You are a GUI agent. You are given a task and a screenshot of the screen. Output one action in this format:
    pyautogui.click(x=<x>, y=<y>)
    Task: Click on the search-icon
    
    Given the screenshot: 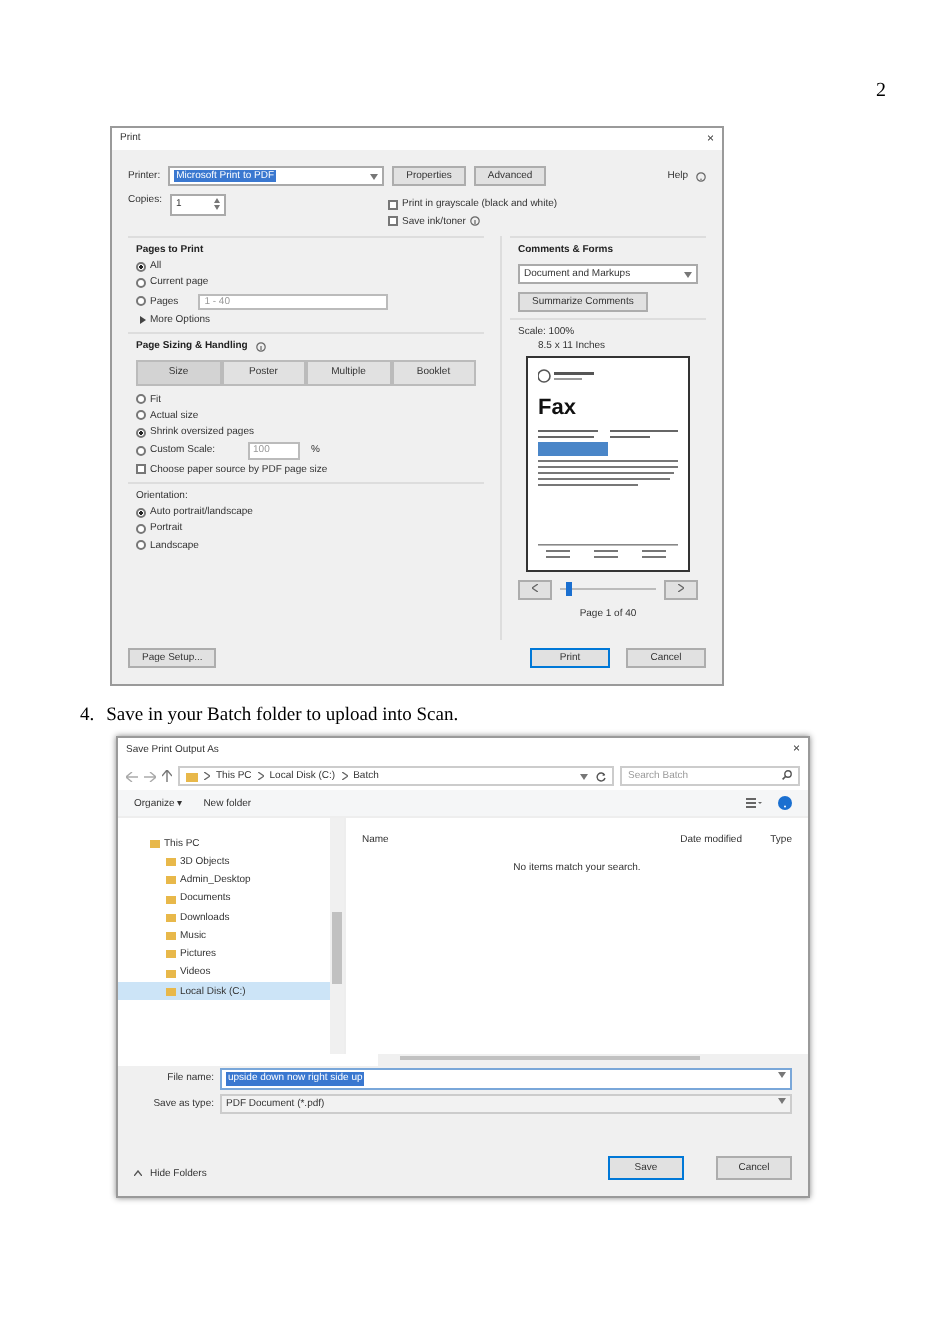 What is the action you would take?
    pyautogui.click(x=787, y=774)
    